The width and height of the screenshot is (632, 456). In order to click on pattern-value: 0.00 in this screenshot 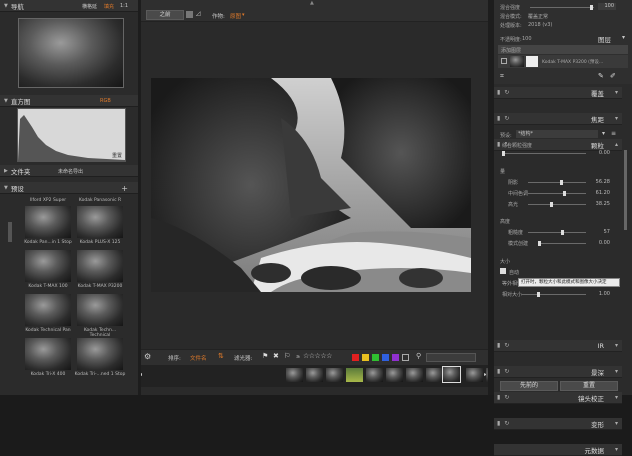, I will do `click(600, 243)`.